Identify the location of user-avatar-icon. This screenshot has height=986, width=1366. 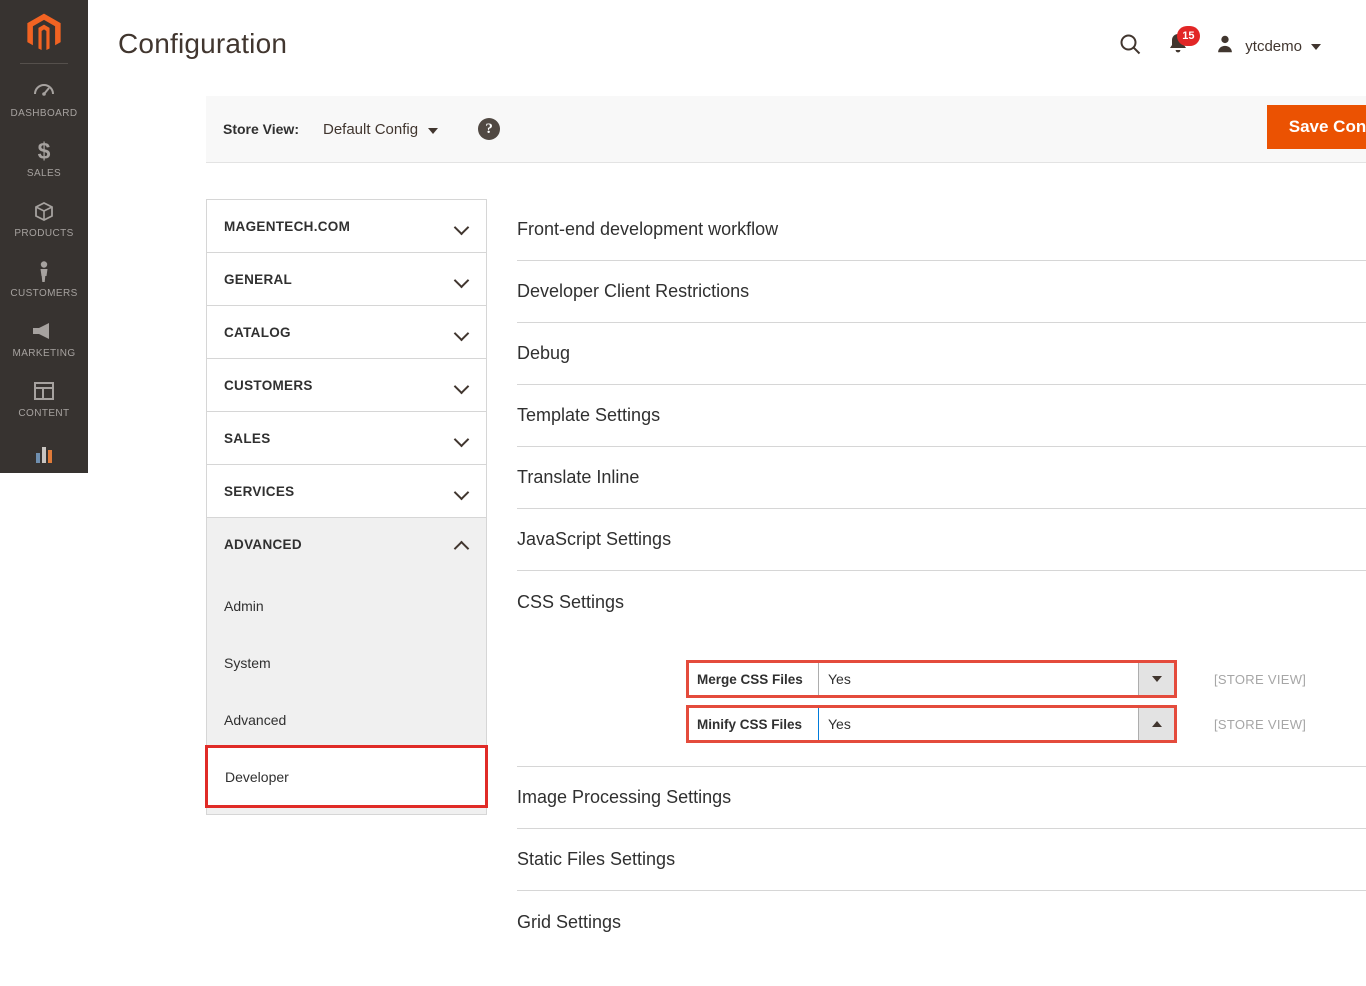
(1225, 46).